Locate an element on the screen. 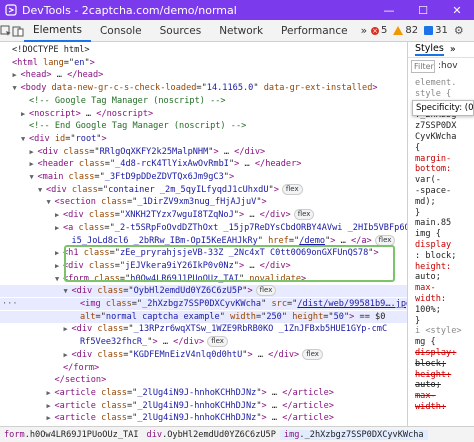 The height and width of the screenshot is (442, 474). style-rule-line: md); is located at coordinates (425, 202).